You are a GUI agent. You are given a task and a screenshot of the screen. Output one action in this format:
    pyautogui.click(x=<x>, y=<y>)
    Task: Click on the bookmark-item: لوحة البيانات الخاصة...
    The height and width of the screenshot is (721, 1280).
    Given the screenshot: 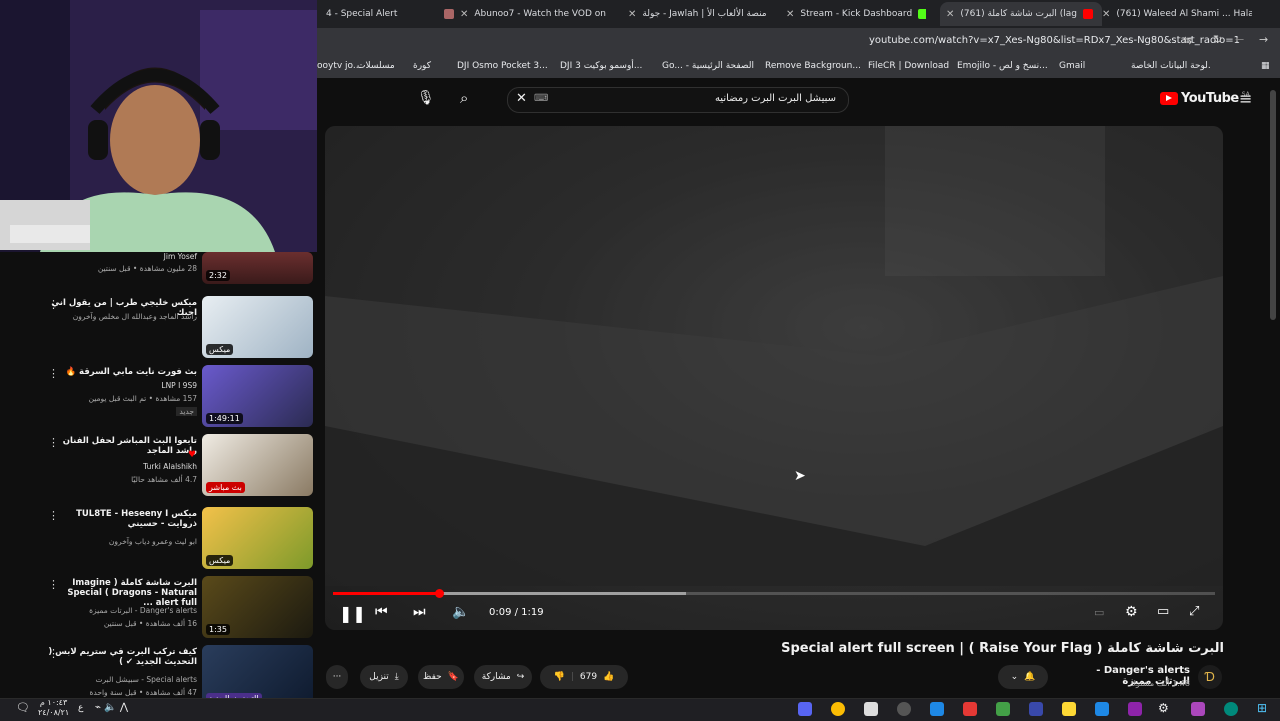 What is the action you would take?
    pyautogui.click(x=1171, y=66)
    